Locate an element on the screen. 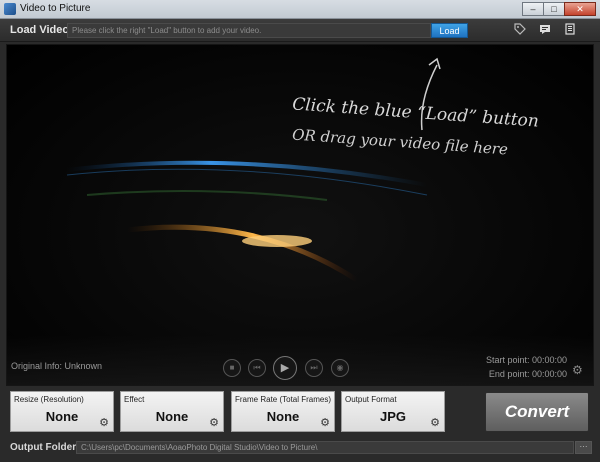 Image resolution: width=600 pixels, height=462 pixels. effect-value: None is located at coordinates (172, 416).